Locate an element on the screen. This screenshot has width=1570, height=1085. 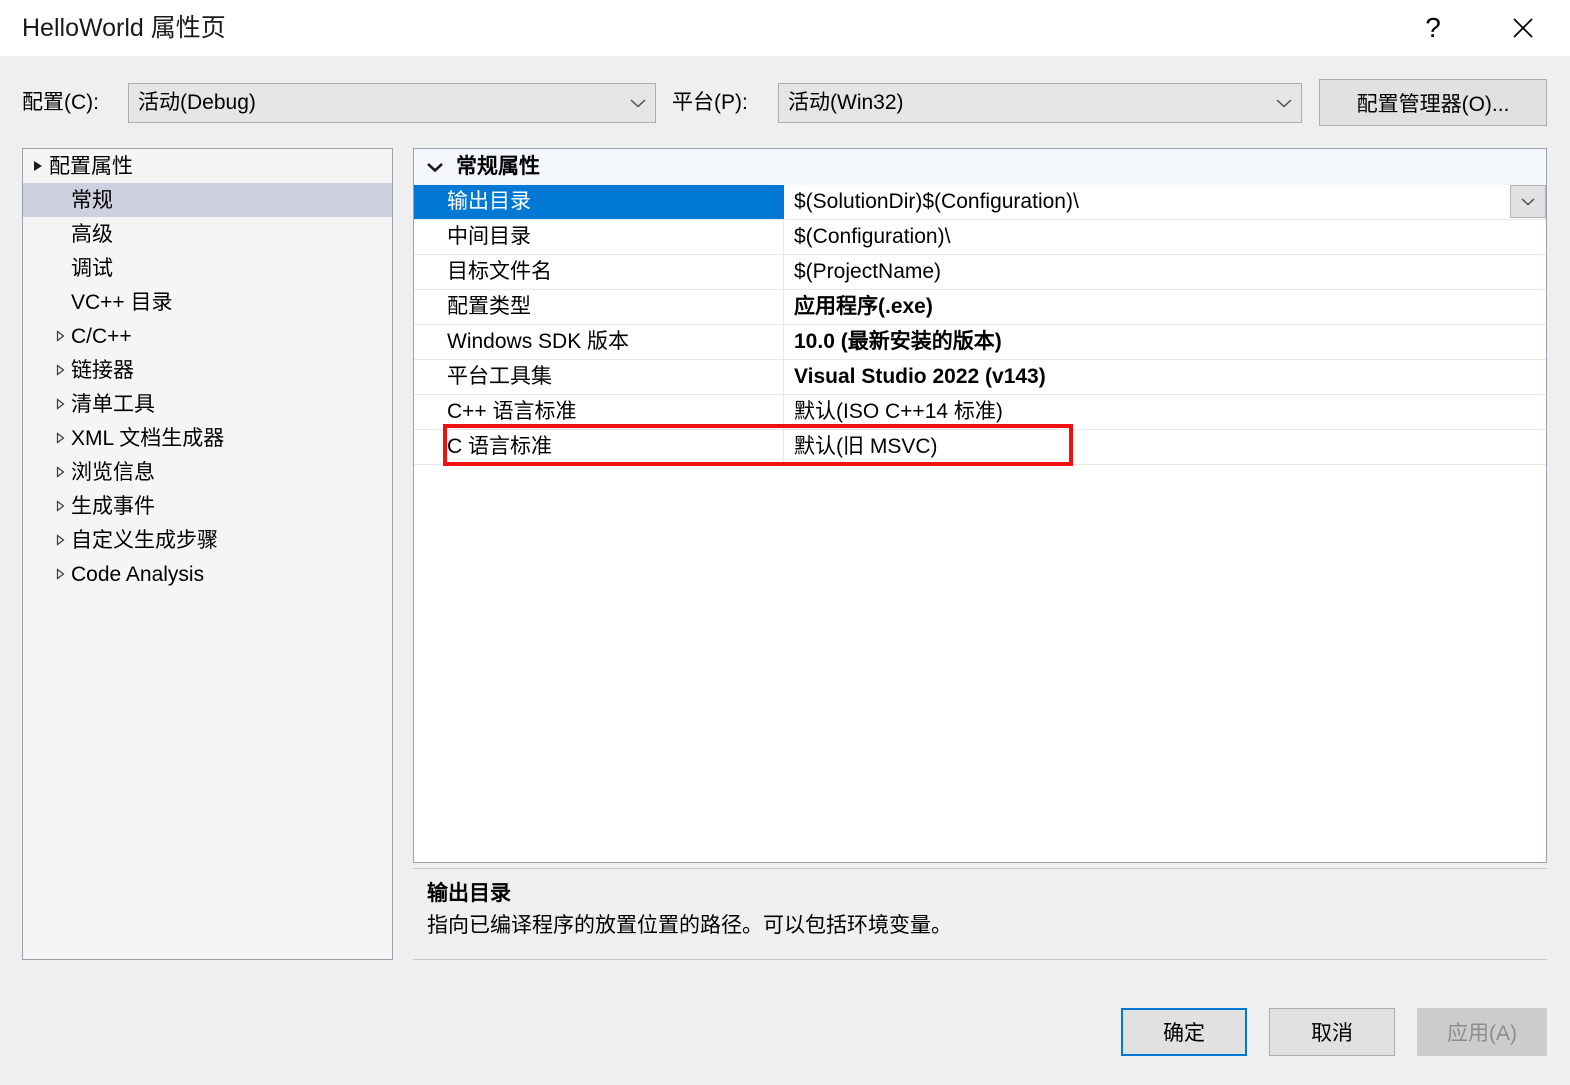
tree-item-6: 链接器 is located at coordinates (207, 370).